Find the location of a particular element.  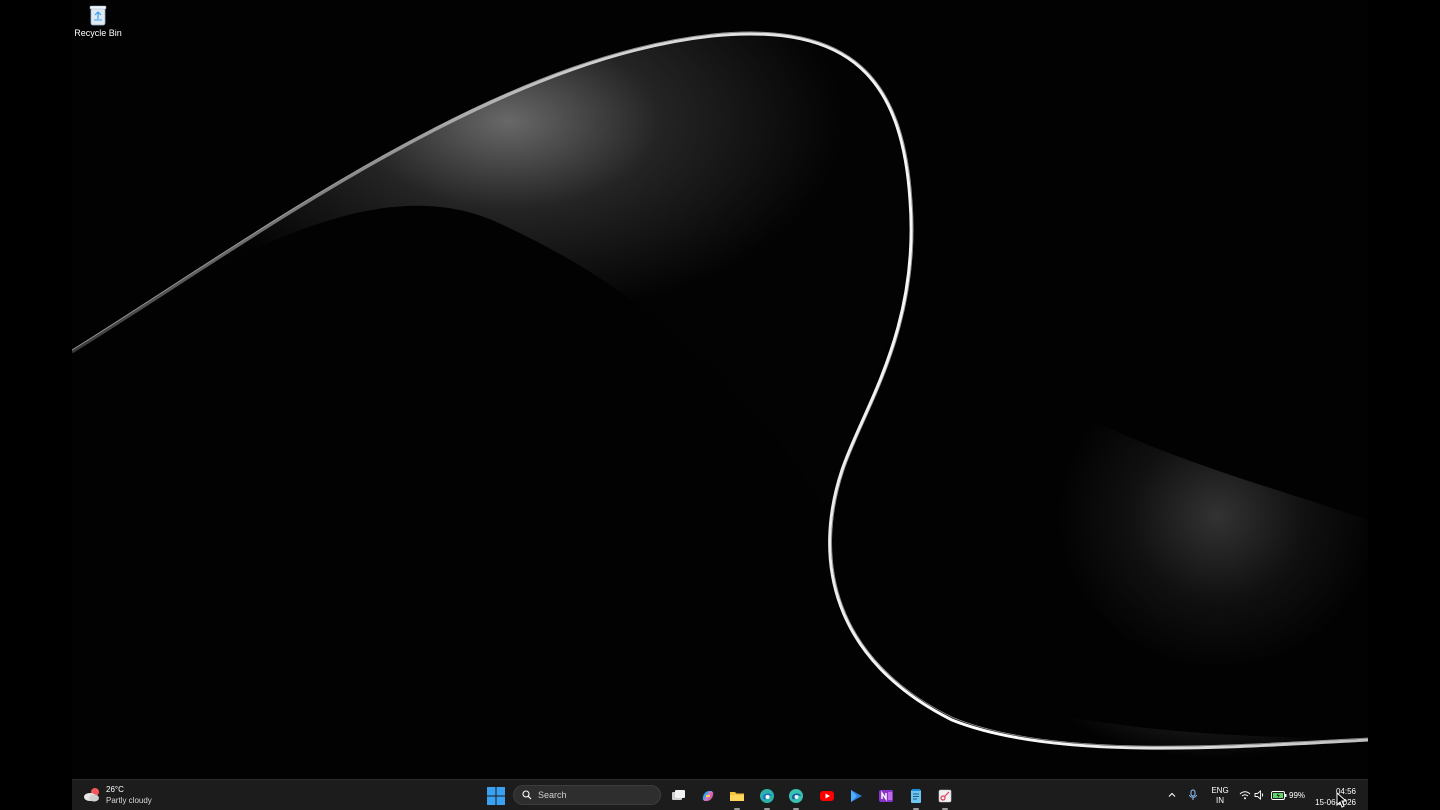

language-indicator: ENG IN is located at coordinates (1220, 796).